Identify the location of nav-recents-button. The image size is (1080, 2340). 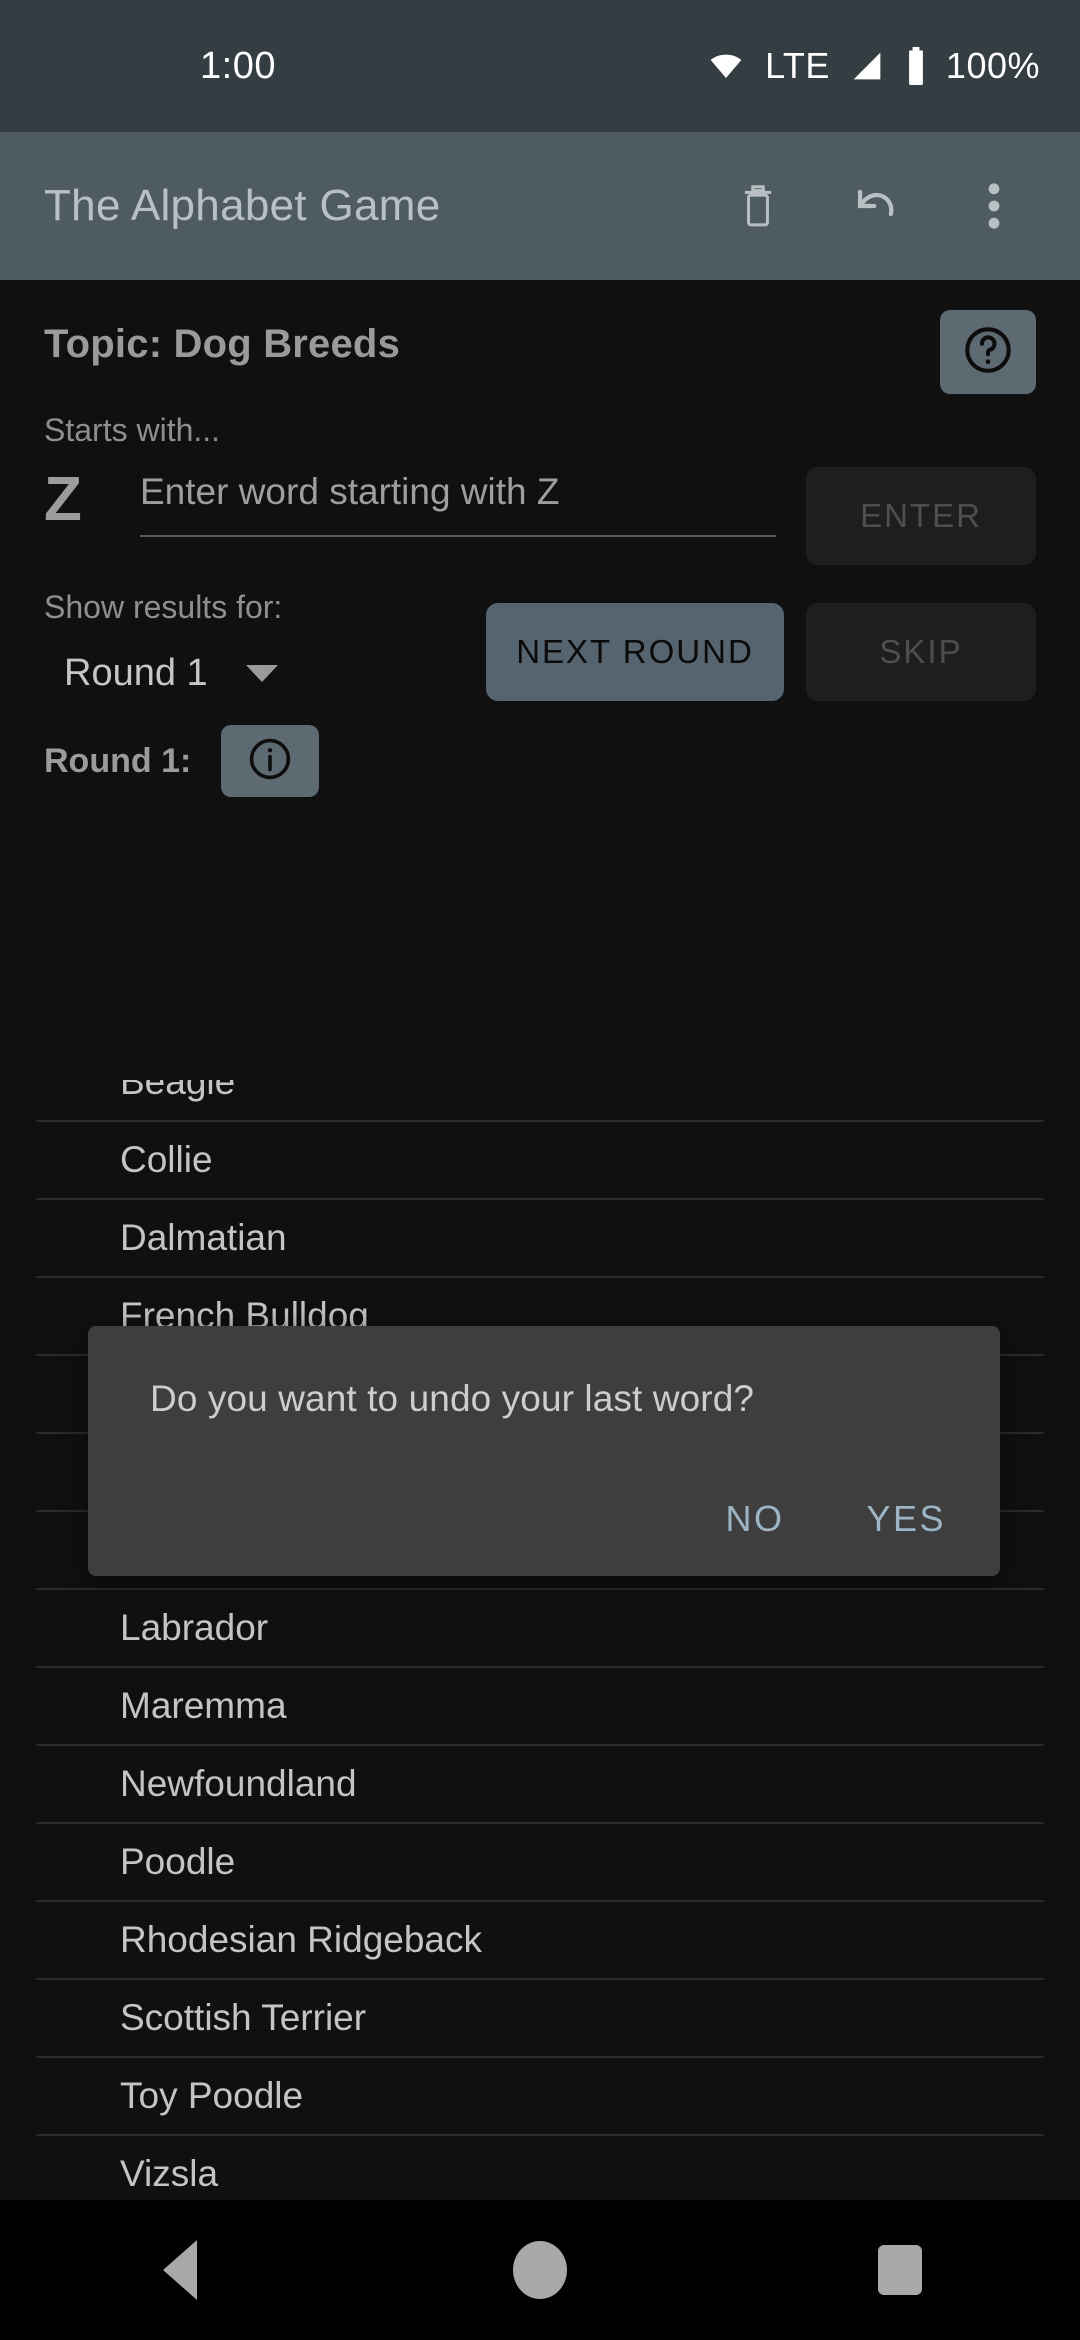
(900, 2270).